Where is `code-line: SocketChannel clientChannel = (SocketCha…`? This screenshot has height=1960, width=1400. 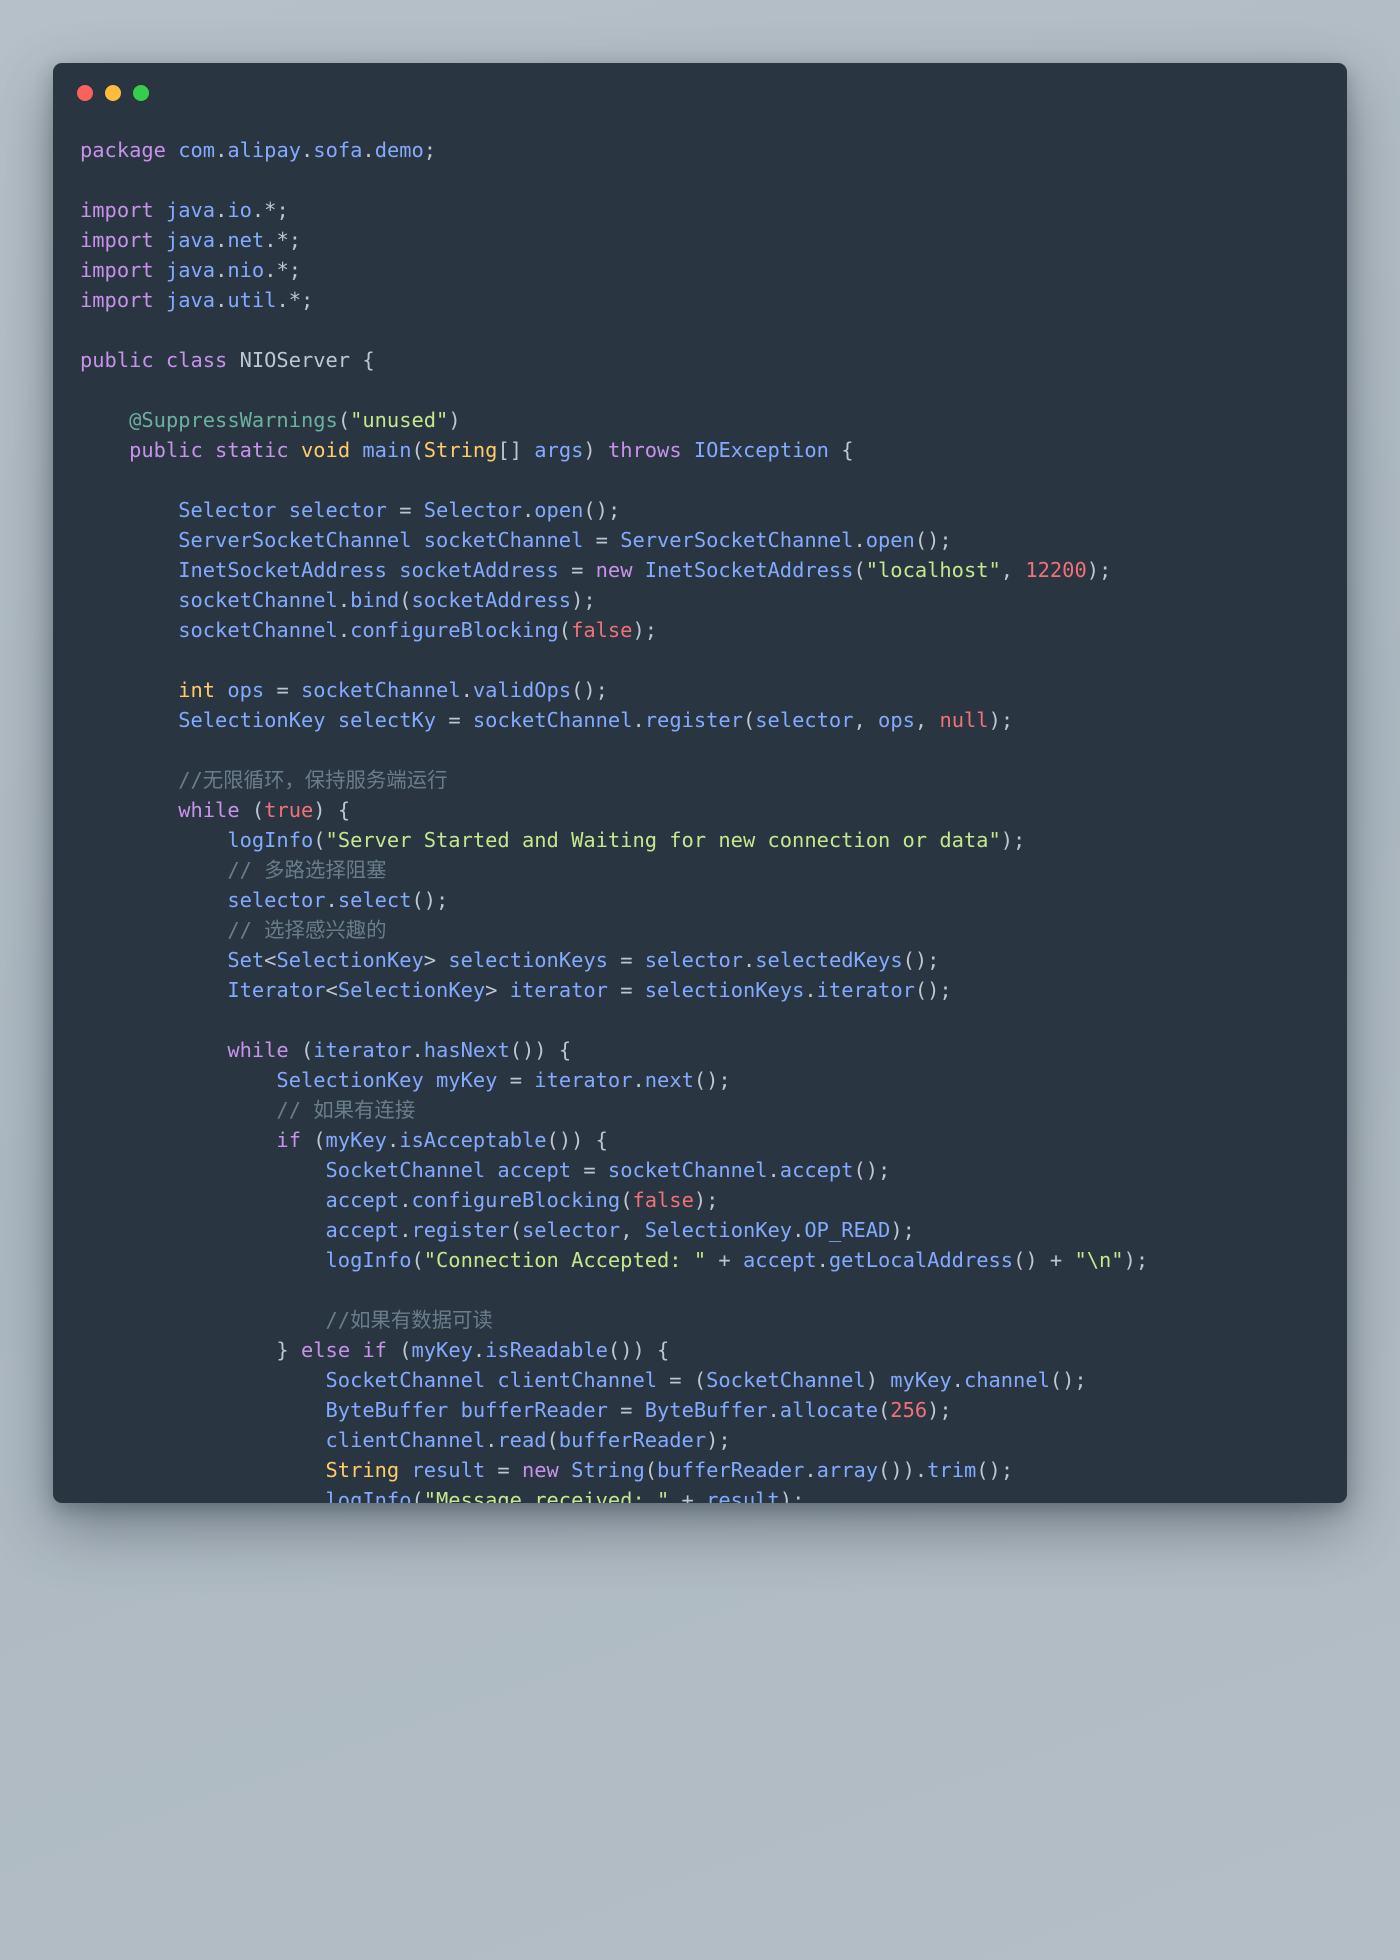 code-line: SocketChannel clientChannel = (SocketCha… is located at coordinates (700, 1380).